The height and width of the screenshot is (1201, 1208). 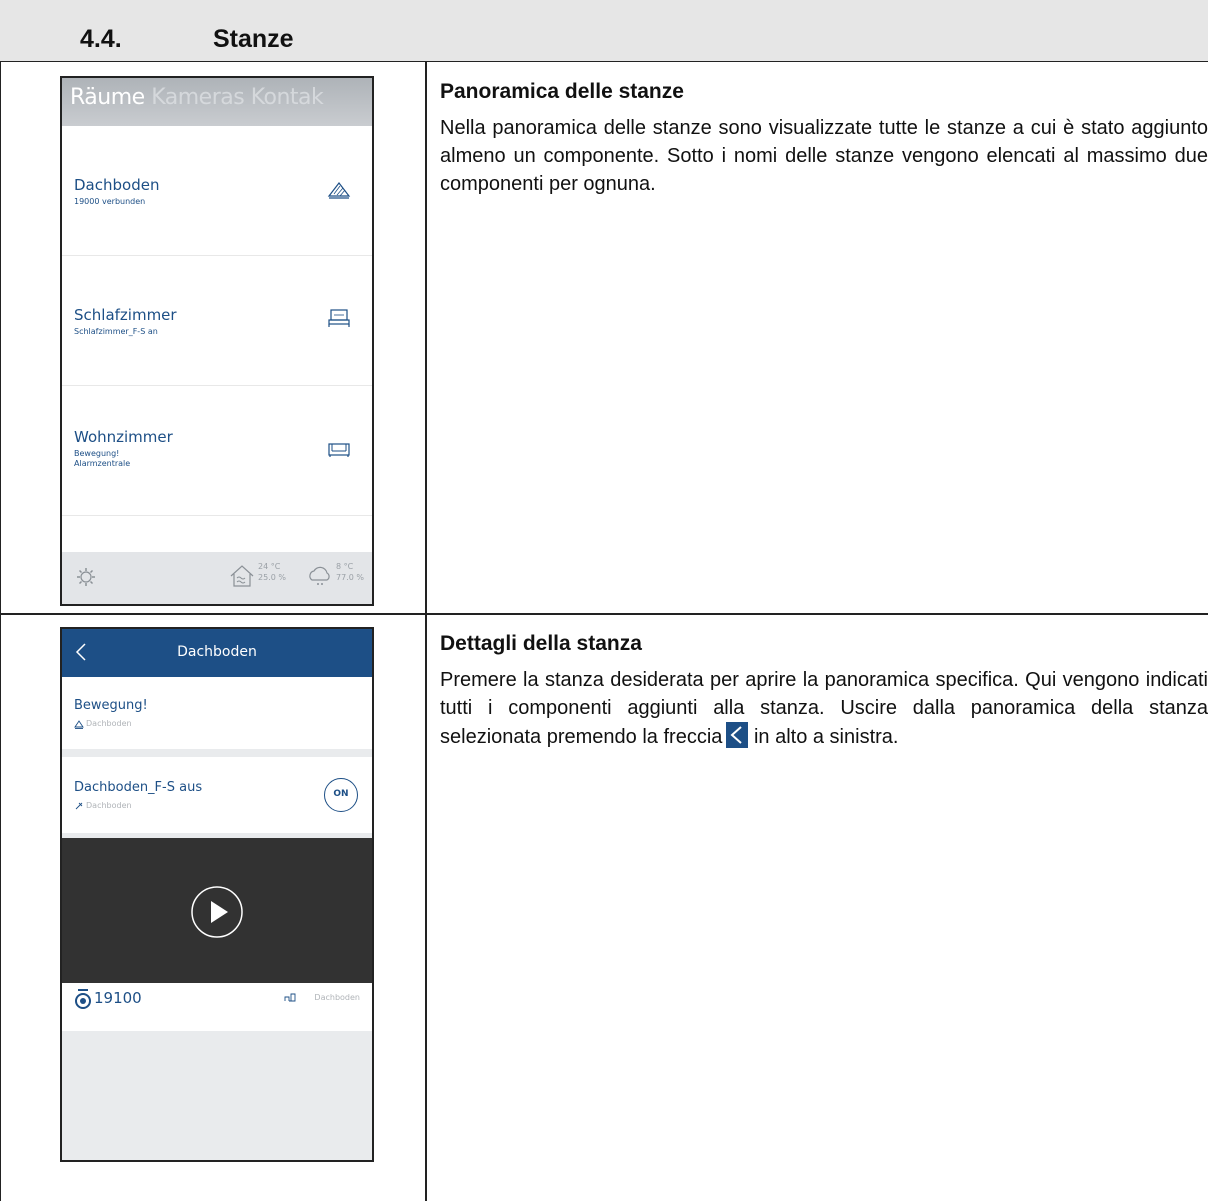 What do you see at coordinates (110, 201) in the screenshot?
I see `room-status: 19000 verbunden` at bounding box center [110, 201].